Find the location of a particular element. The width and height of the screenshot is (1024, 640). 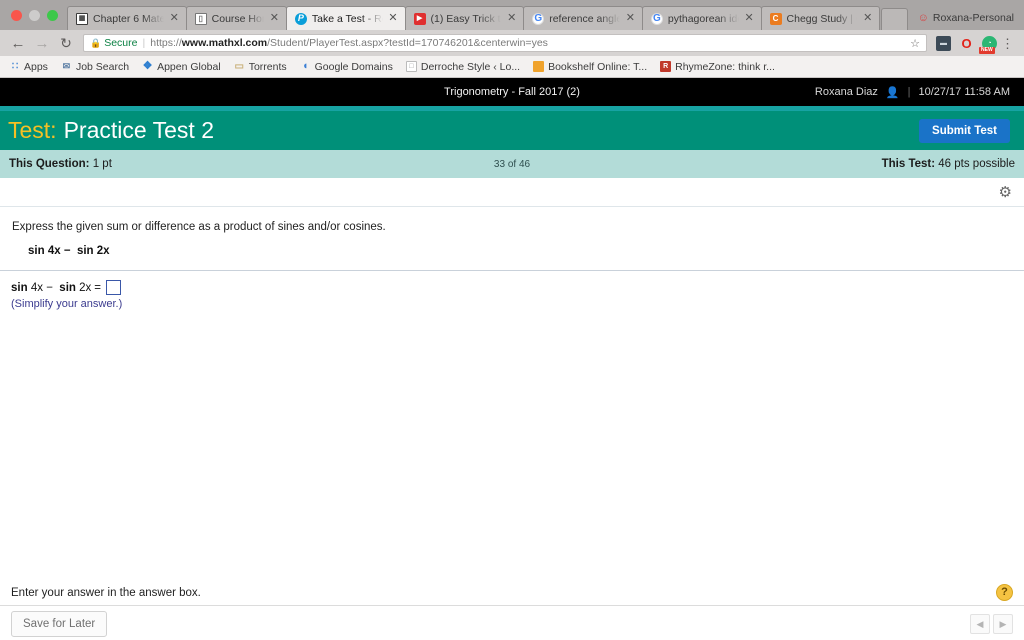

bookmark-apps: ∷ Apps is located at coordinates (28, 67).